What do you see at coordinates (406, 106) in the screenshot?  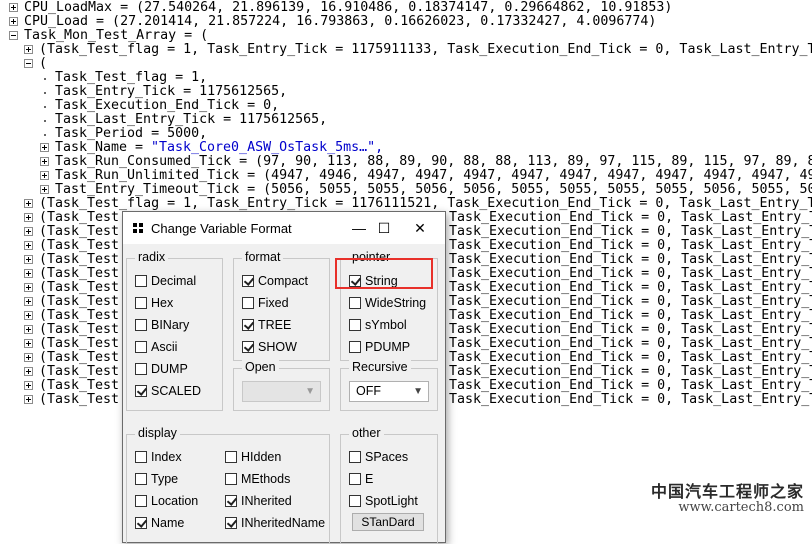 I see `tree-row: Task_Execution_End_Tick = 0,` at bounding box center [406, 106].